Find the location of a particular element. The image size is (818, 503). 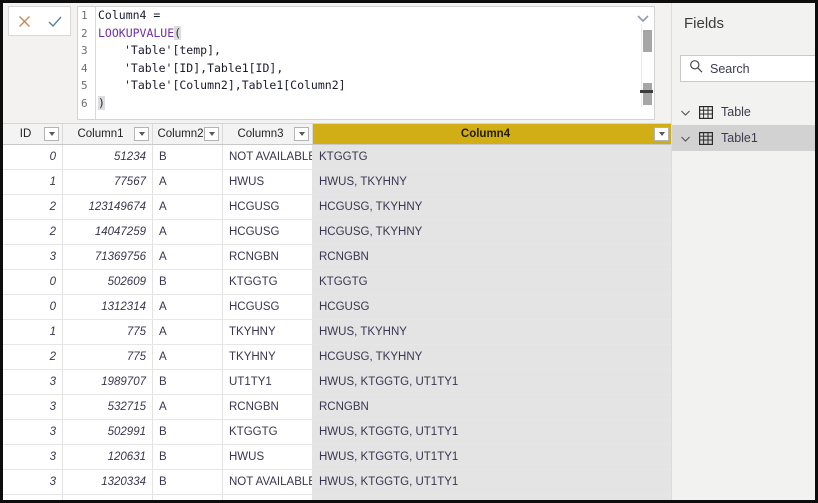

table-cell-column1: 77567 is located at coordinates (108, 182).